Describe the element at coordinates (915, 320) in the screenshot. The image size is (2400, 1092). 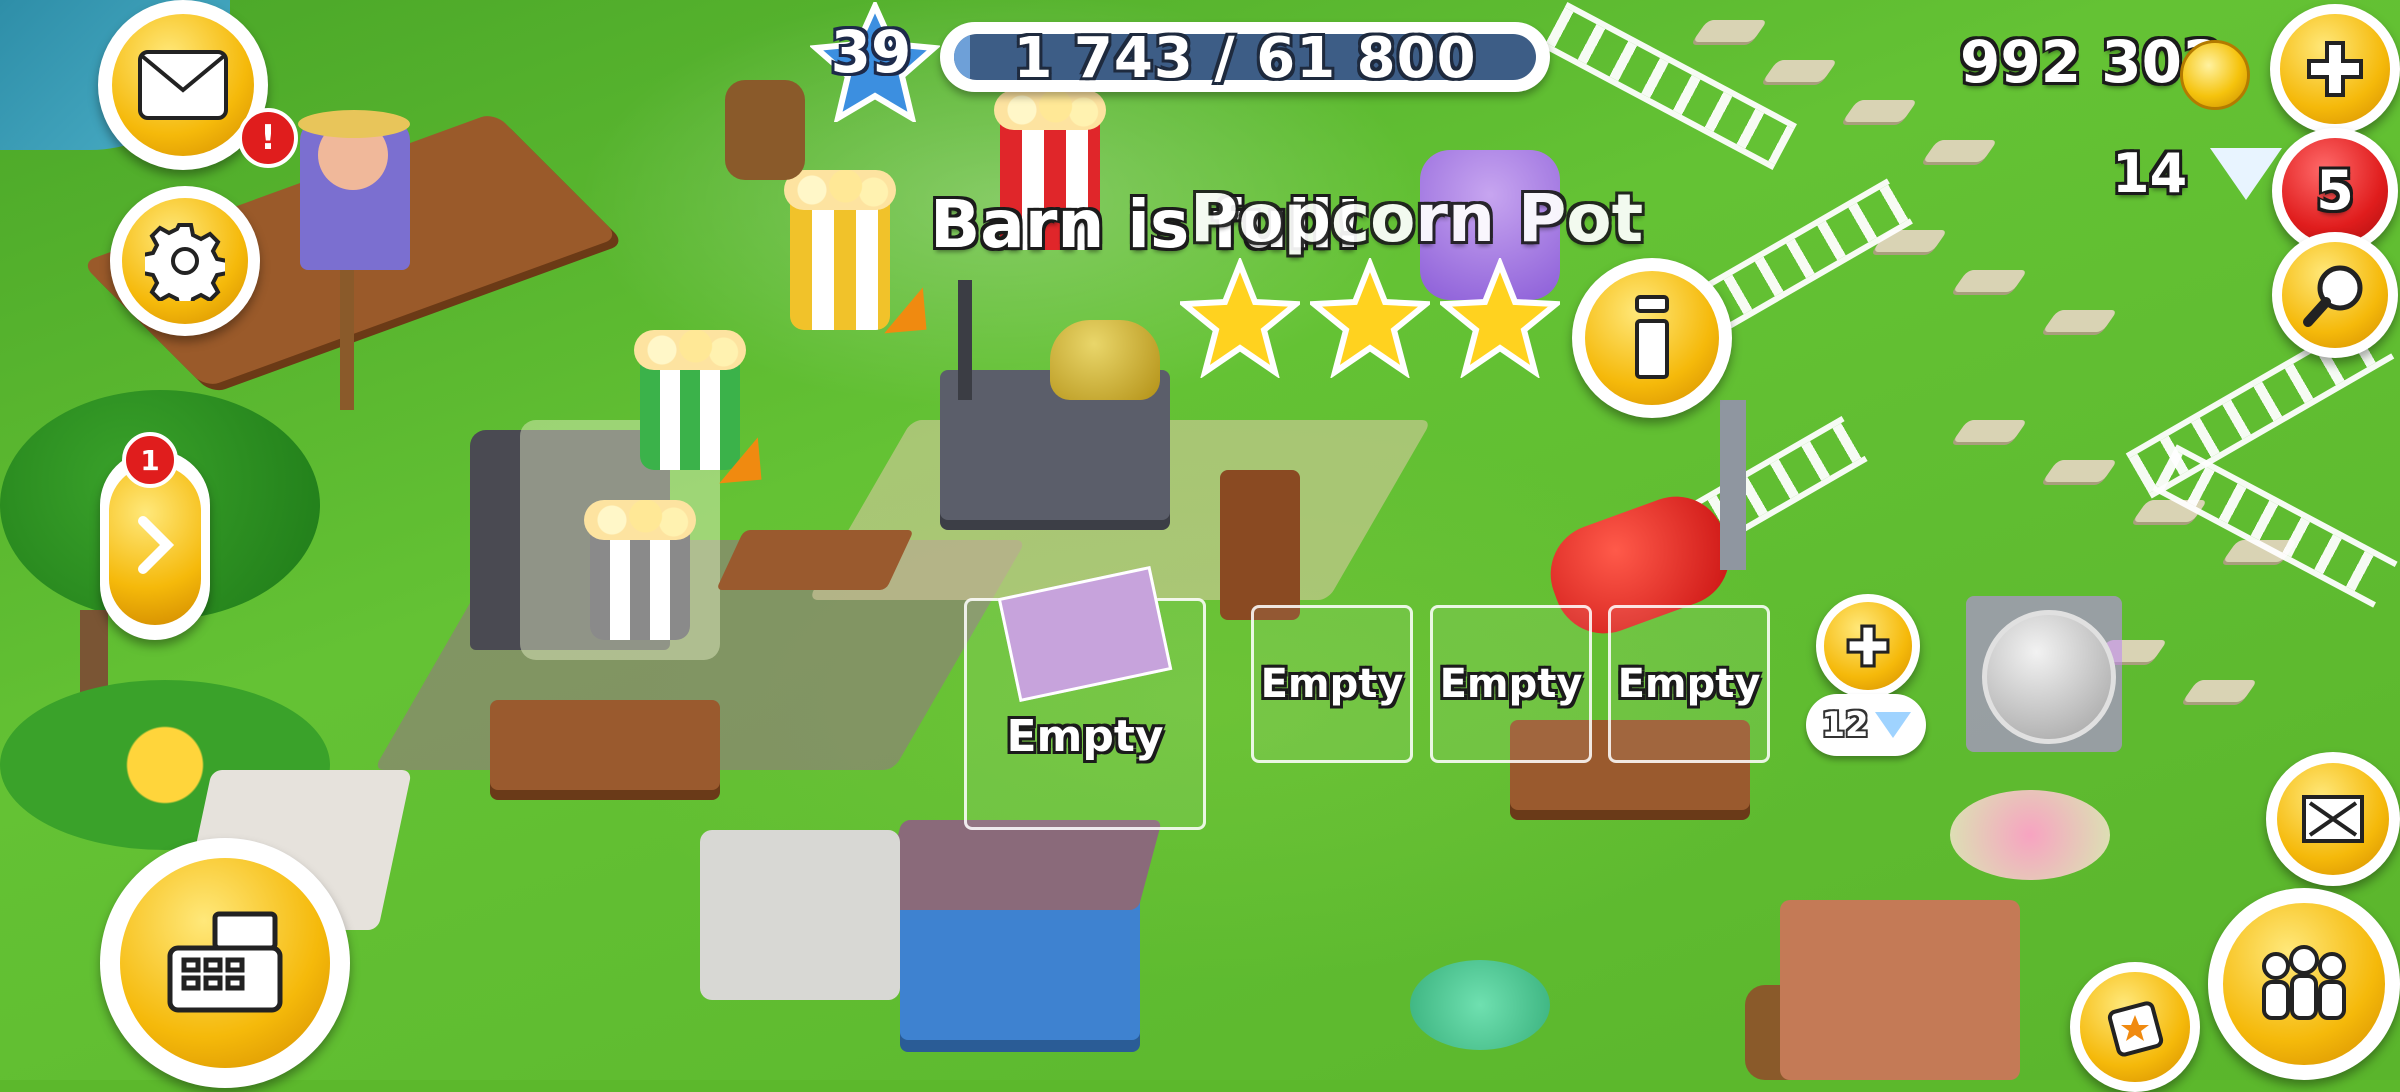
I see `arrow-icon` at that location.